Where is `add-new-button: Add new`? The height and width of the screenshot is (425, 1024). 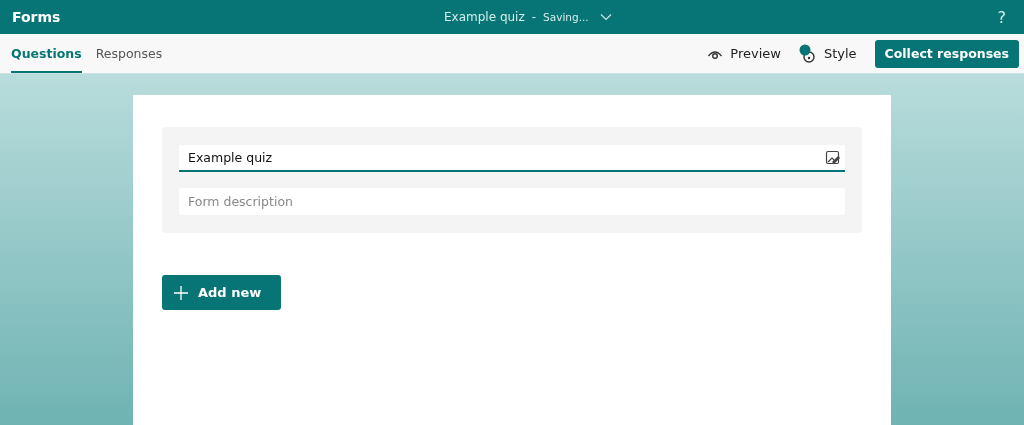 add-new-button: Add new is located at coordinates (222, 292).